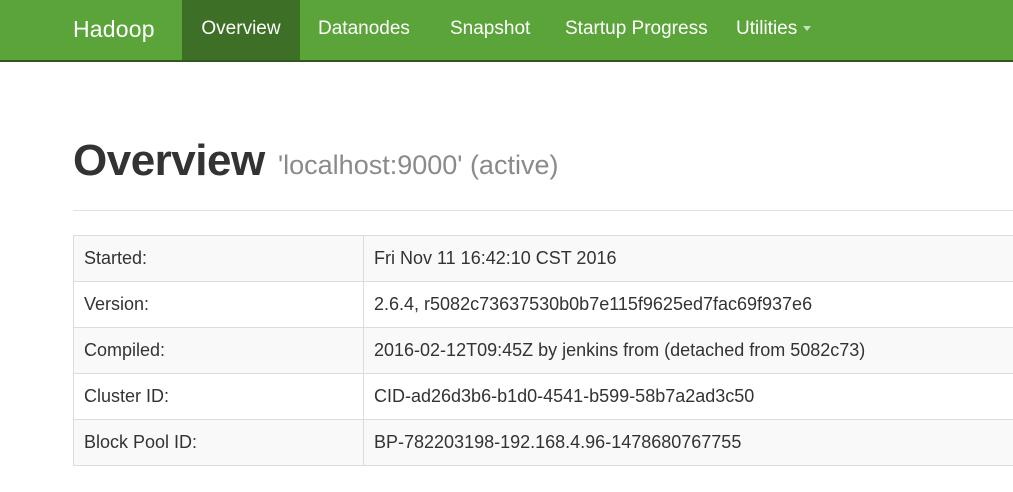 This screenshot has height=492, width=1013. I want to click on table-row: Started: Fri Nov 11 16:42:10 CST 2016, so click(543, 258).